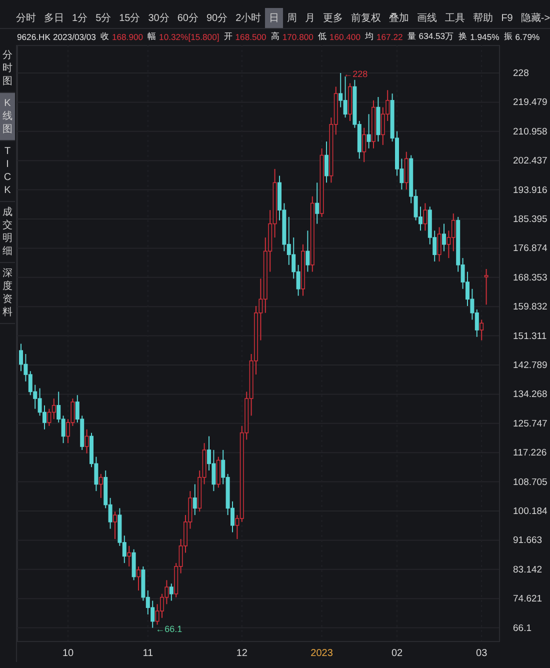  I want to click on toolbar-button: 帮助, so click(483, 18).